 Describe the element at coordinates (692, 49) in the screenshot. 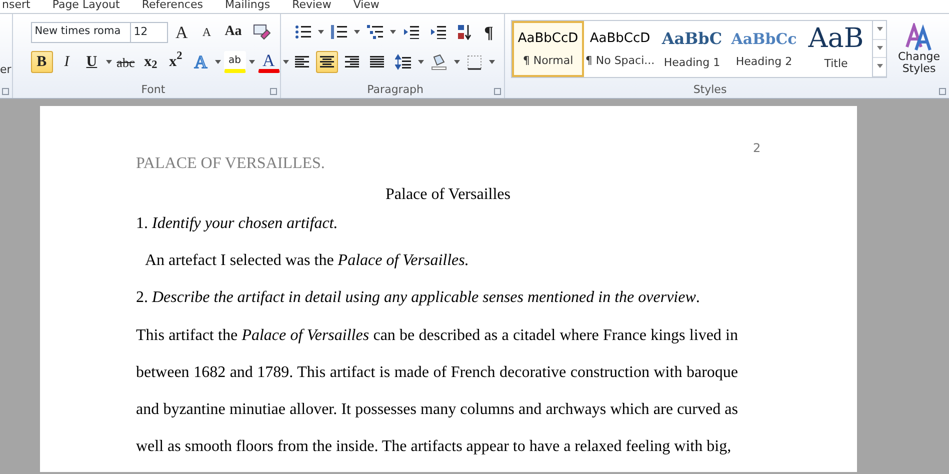

I see `style-gallery-item: AaBbC Heading 1` at that location.